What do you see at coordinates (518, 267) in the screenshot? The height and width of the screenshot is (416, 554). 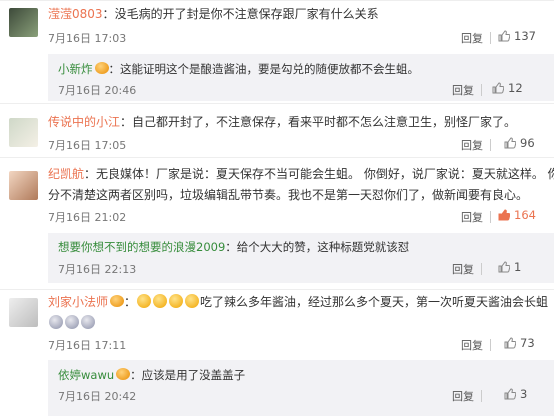 I see `like-count: 1` at bounding box center [518, 267].